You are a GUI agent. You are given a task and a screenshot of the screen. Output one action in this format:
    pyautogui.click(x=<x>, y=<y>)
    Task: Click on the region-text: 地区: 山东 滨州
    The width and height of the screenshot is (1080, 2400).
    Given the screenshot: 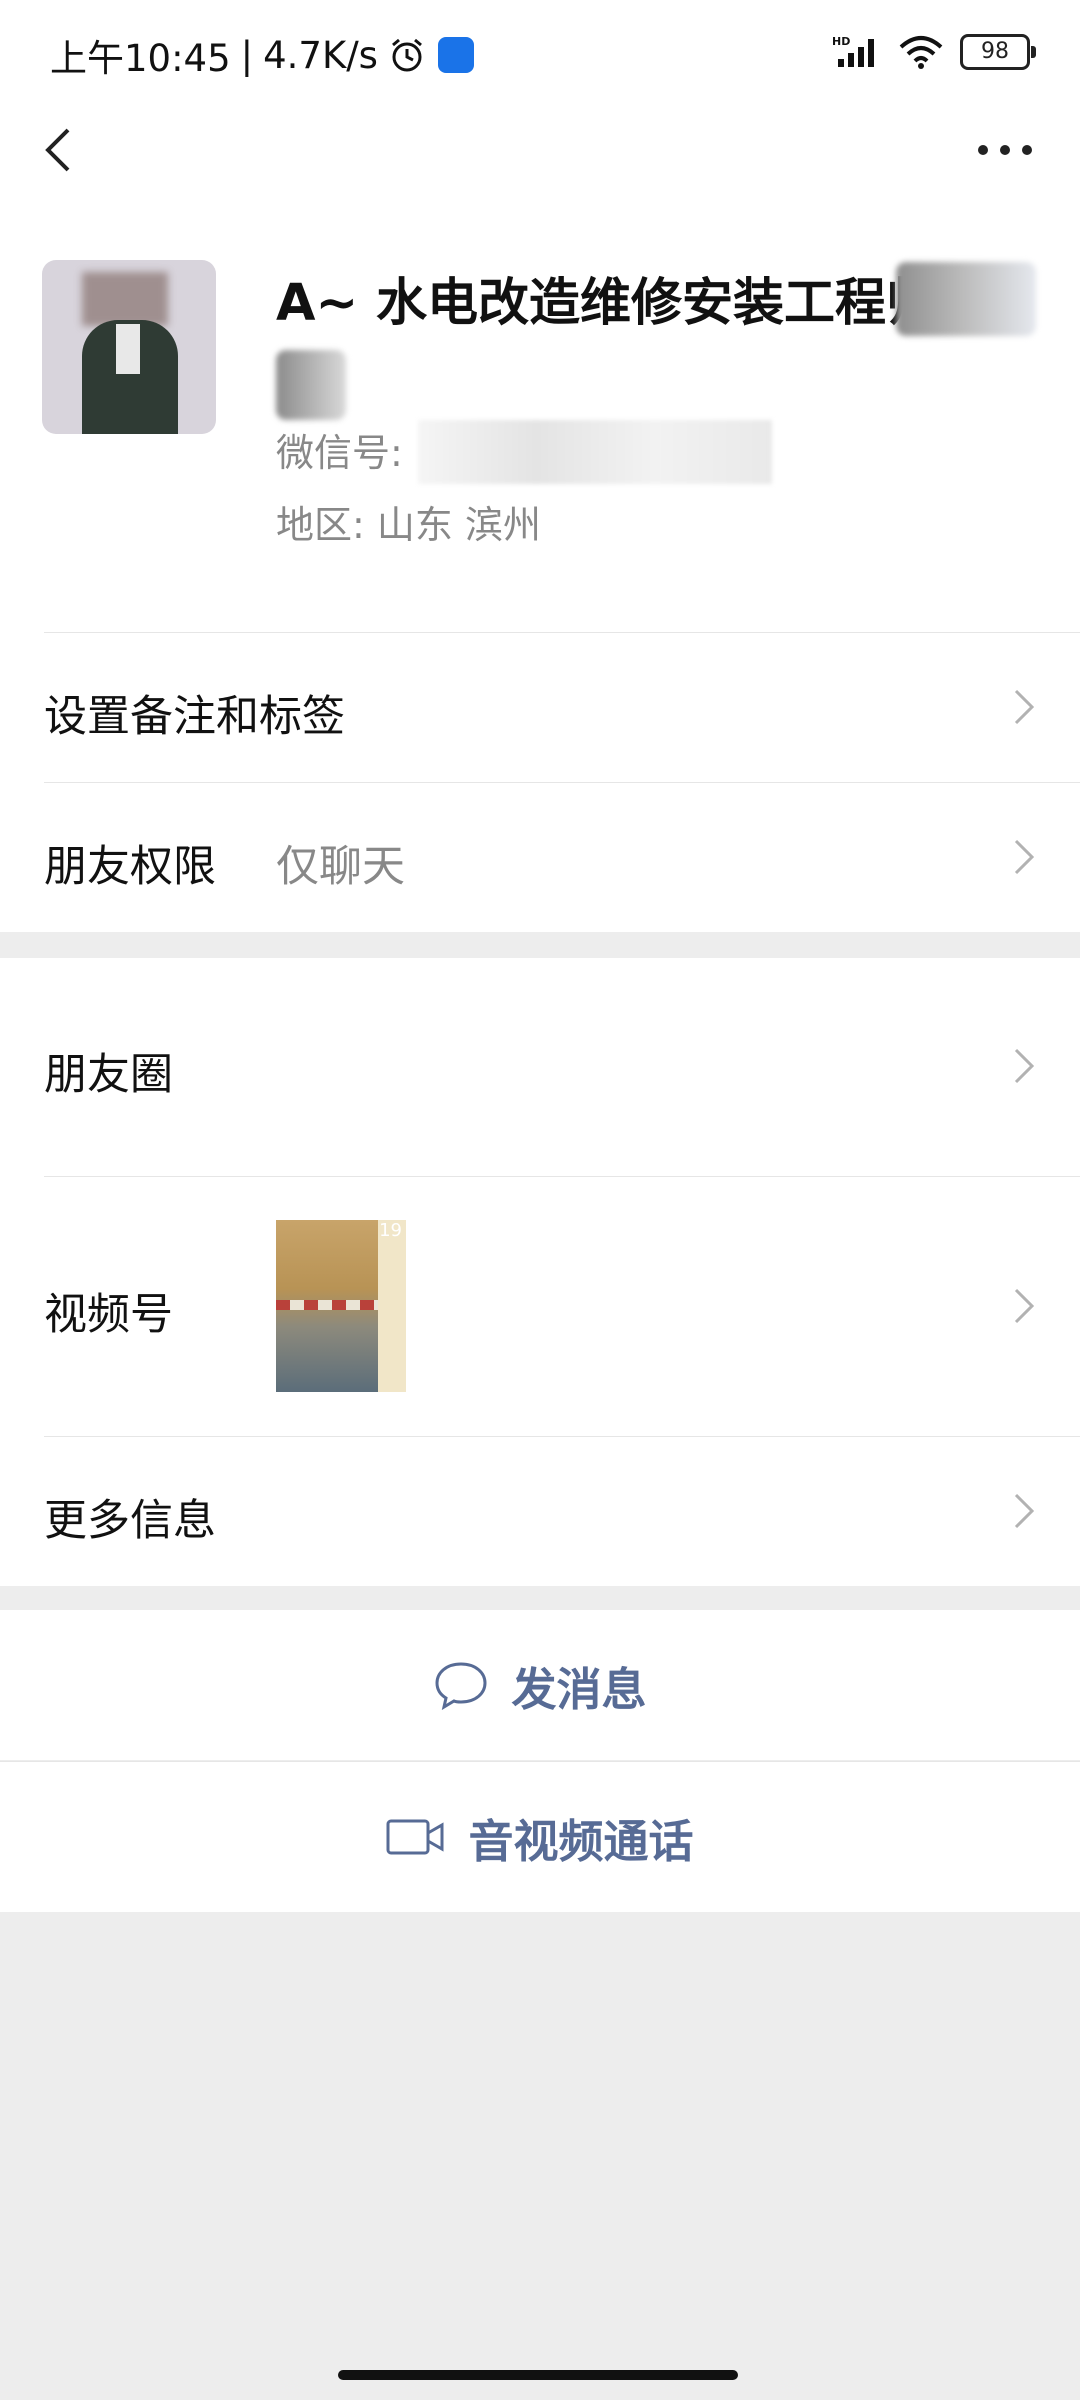 What is the action you would take?
    pyautogui.click(x=408, y=525)
    